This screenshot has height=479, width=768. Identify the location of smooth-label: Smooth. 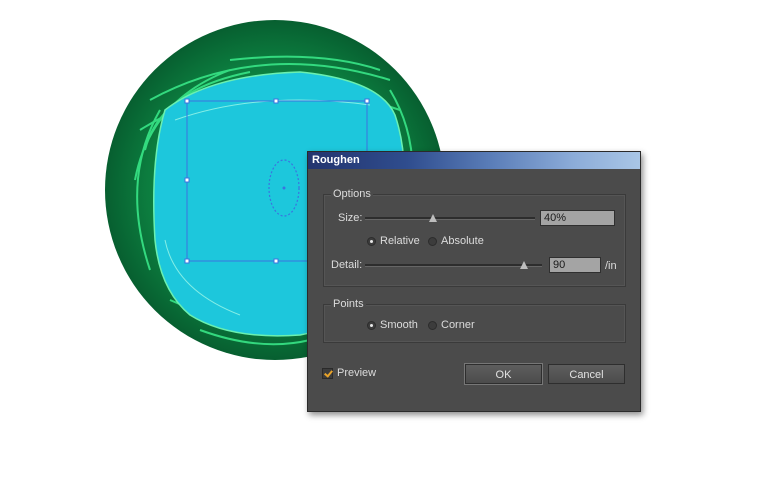
(399, 325).